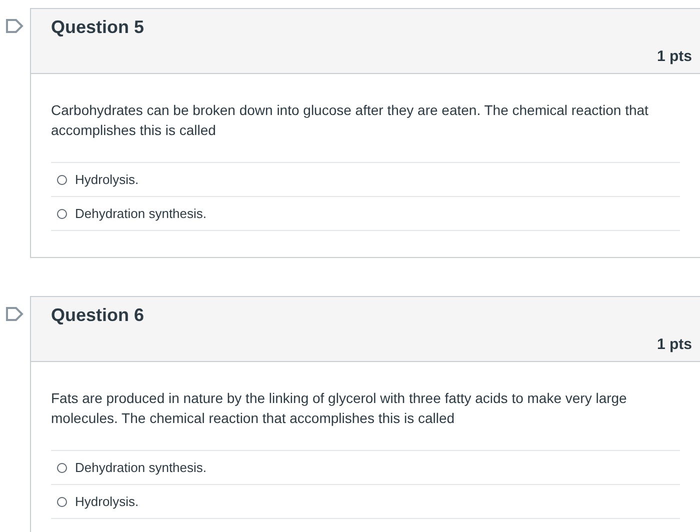  I want to click on question-title: Question 5, so click(98, 27).